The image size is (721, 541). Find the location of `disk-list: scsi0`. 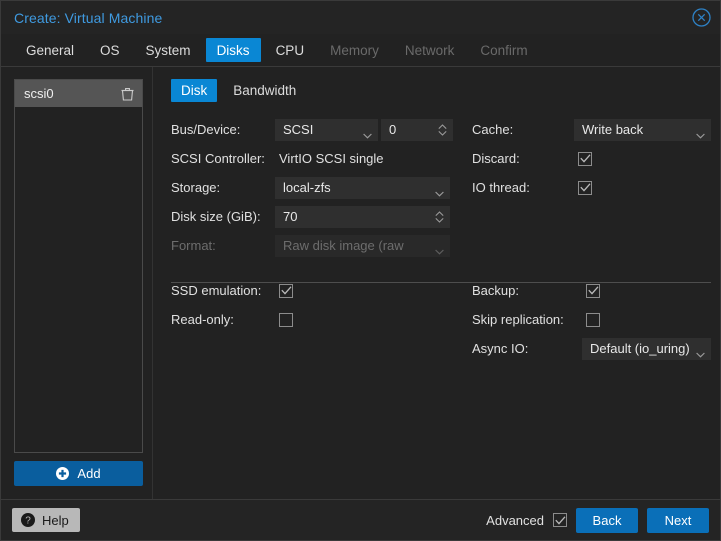

disk-list: scsi0 is located at coordinates (78, 266).